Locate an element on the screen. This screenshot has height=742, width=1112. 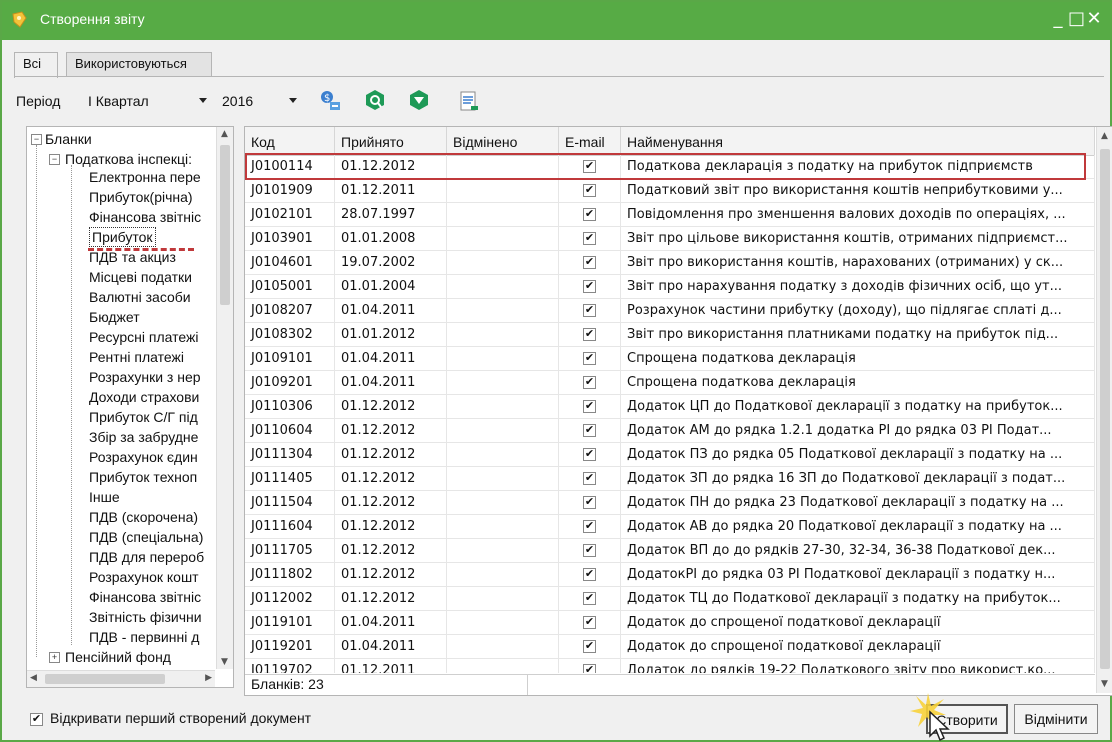
tree-item: Валютні засоби is located at coordinates (140, 297).